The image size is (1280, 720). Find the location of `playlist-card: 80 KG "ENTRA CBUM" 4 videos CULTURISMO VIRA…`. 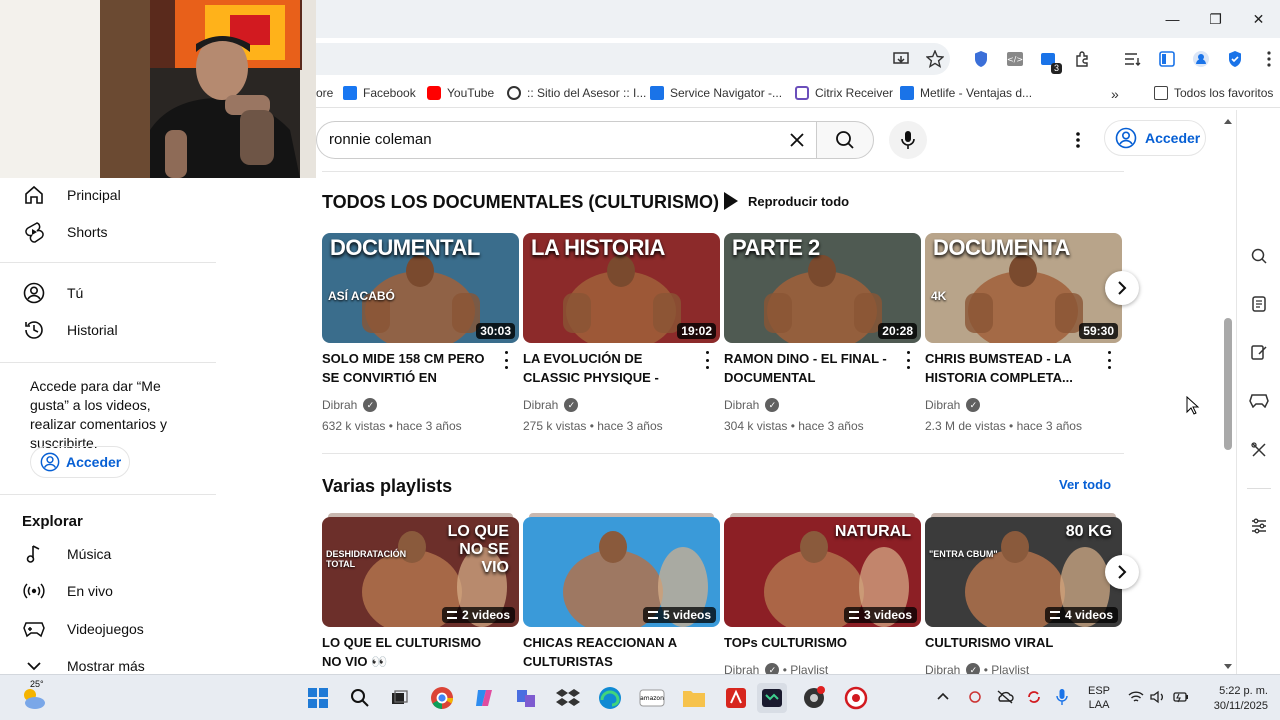

playlist-card: 80 KG "ENTRA CBUM" 4 videos CULTURISMO VIRA… is located at coordinates (1023, 593).